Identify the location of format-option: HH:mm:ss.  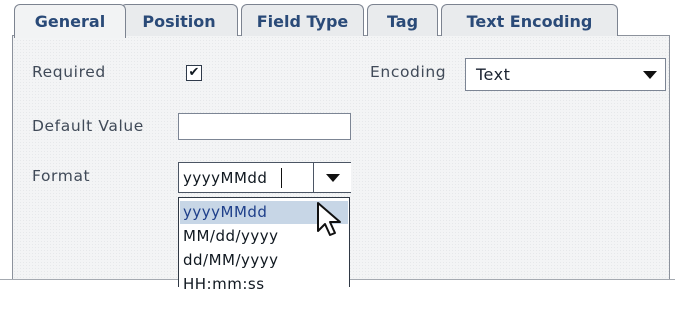
(264, 281).